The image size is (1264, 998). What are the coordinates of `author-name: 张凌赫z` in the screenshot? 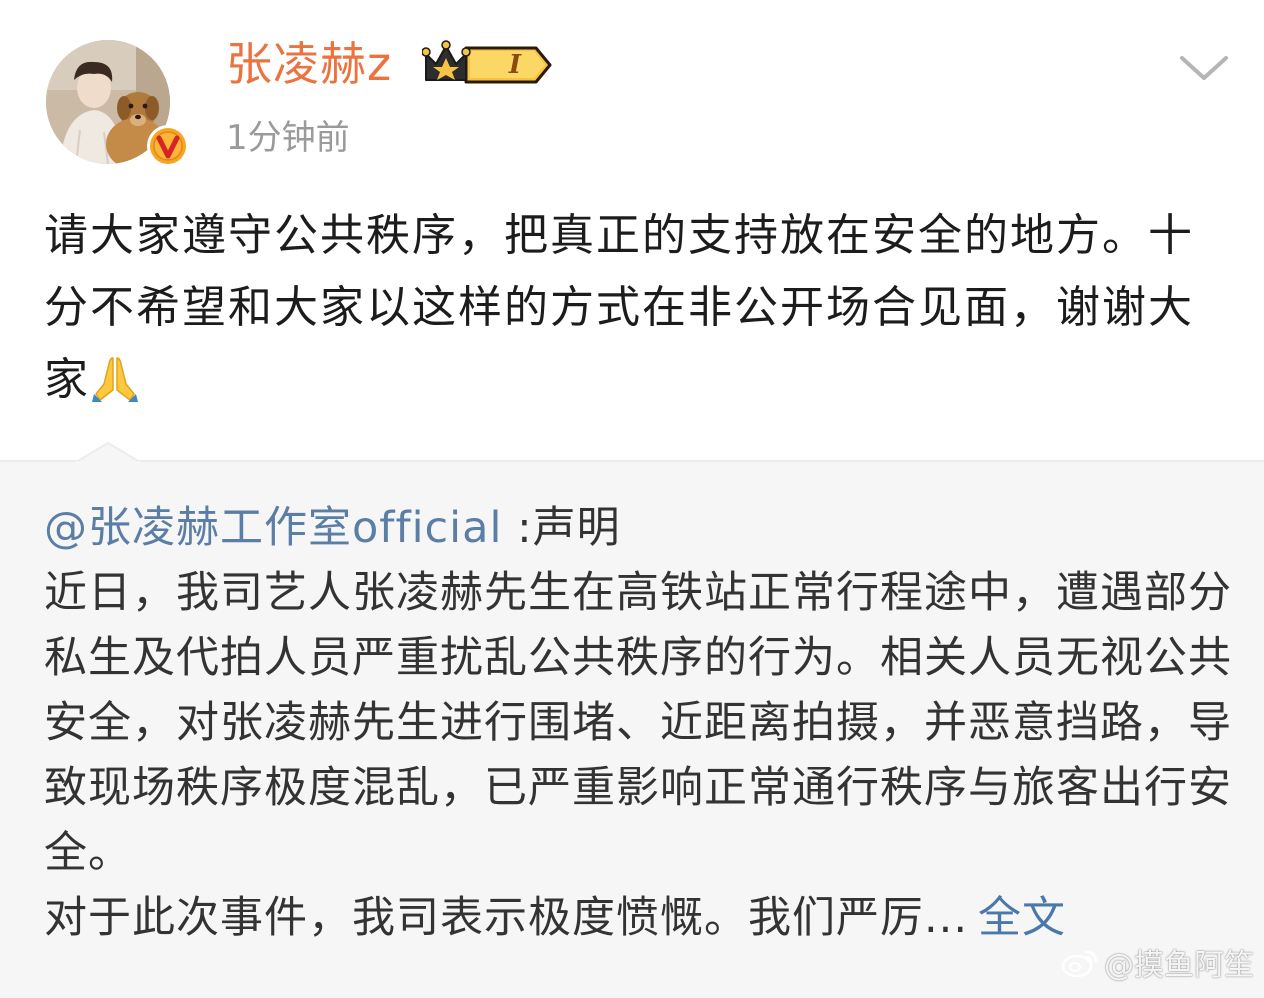 It's located at (309, 64).